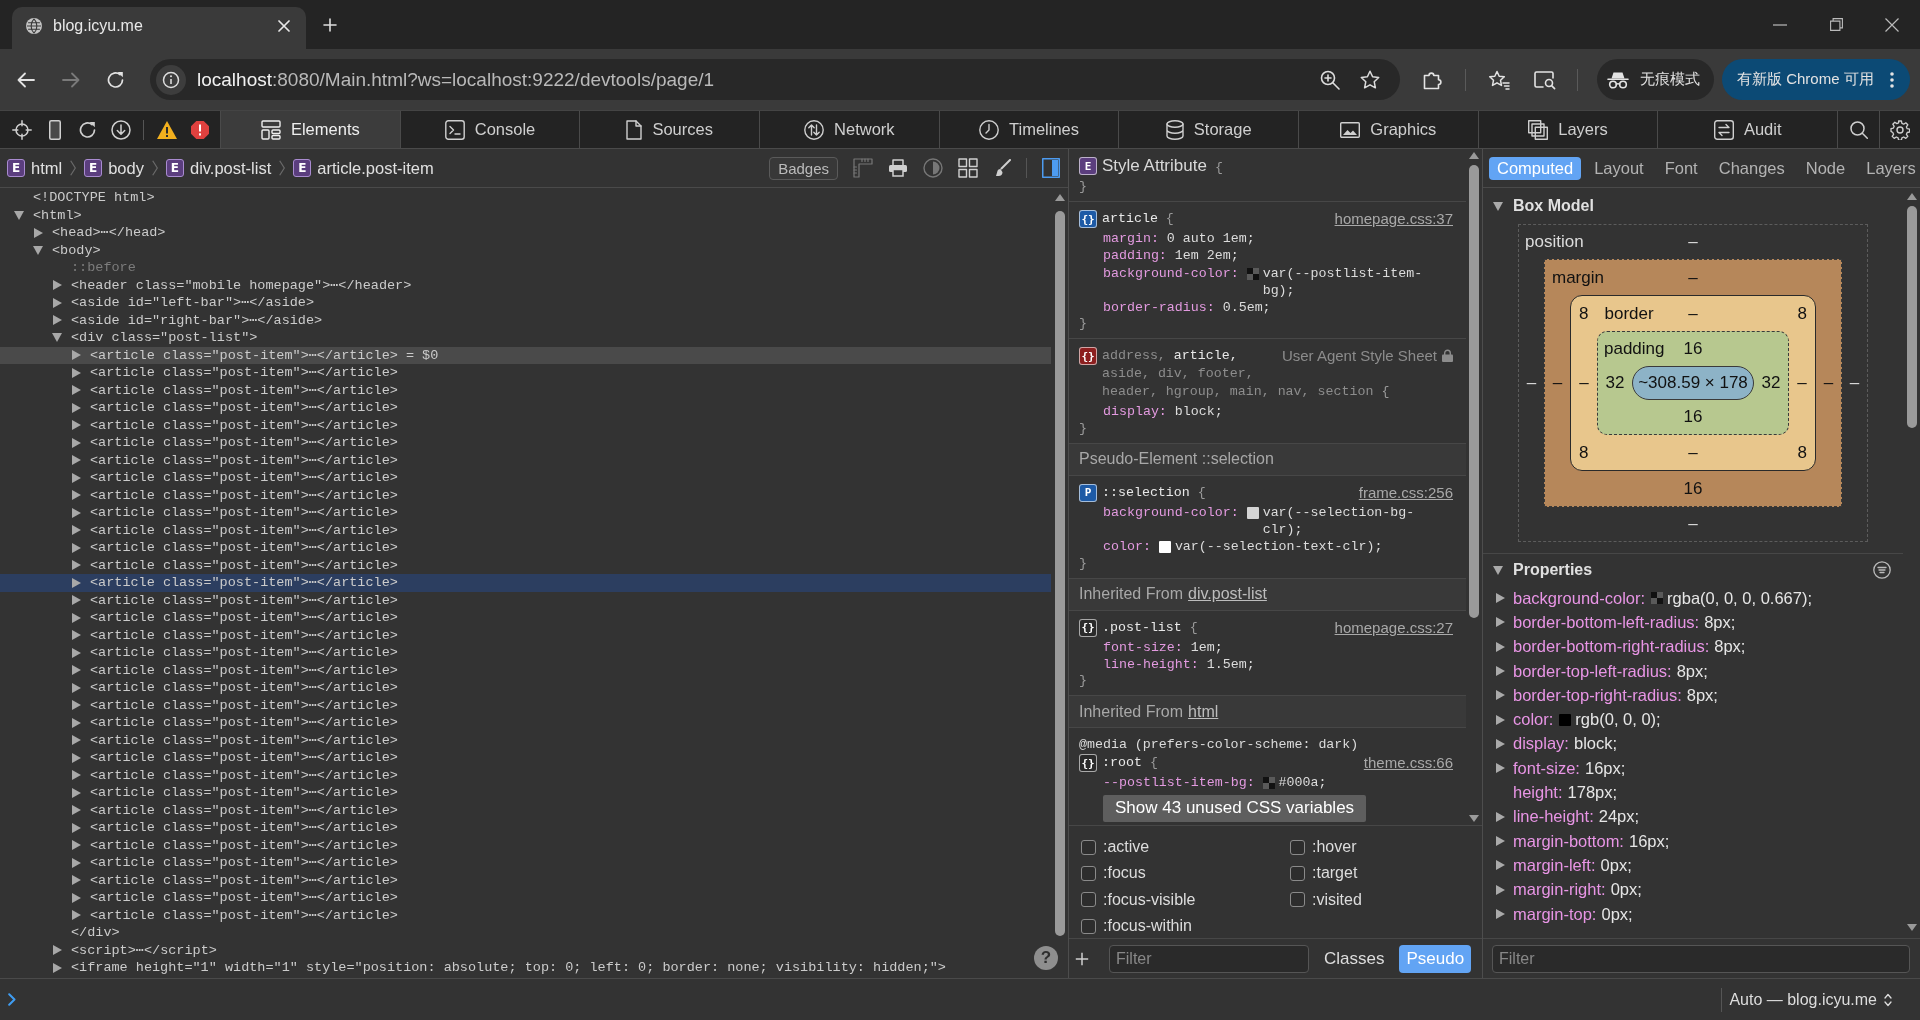 Image resolution: width=1920 pixels, height=1020 pixels. I want to click on warning-icon, so click(166, 129).